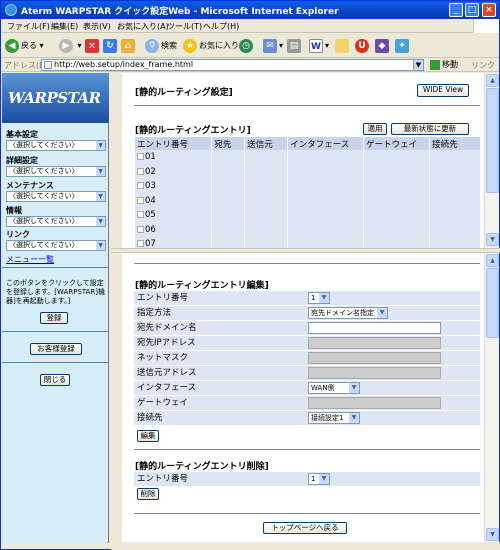  What do you see at coordinates (418, 65) in the screenshot?
I see `address-dropdown-button: ▼` at bounding box center [418, 65].